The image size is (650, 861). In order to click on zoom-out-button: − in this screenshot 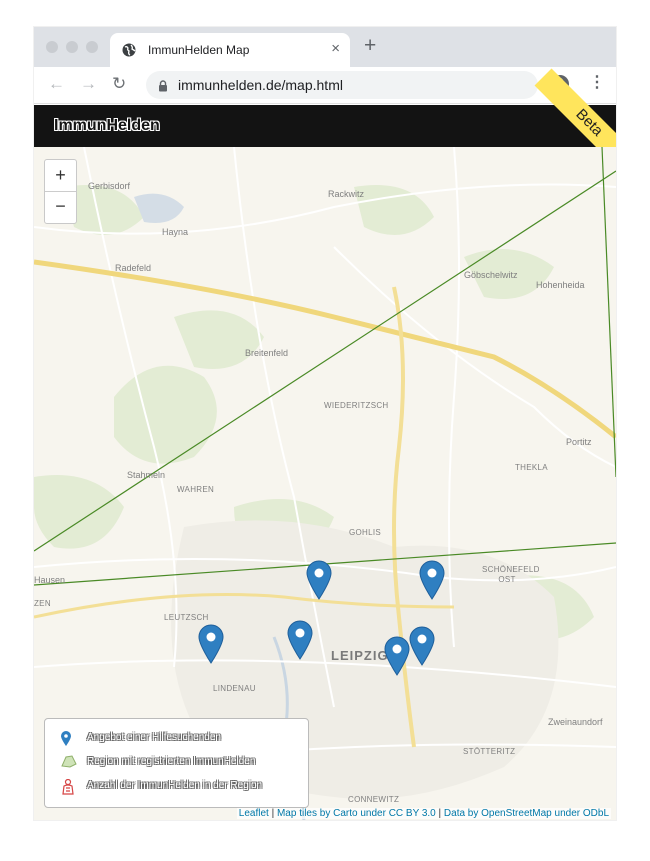, I will do `click(60, 206)`.